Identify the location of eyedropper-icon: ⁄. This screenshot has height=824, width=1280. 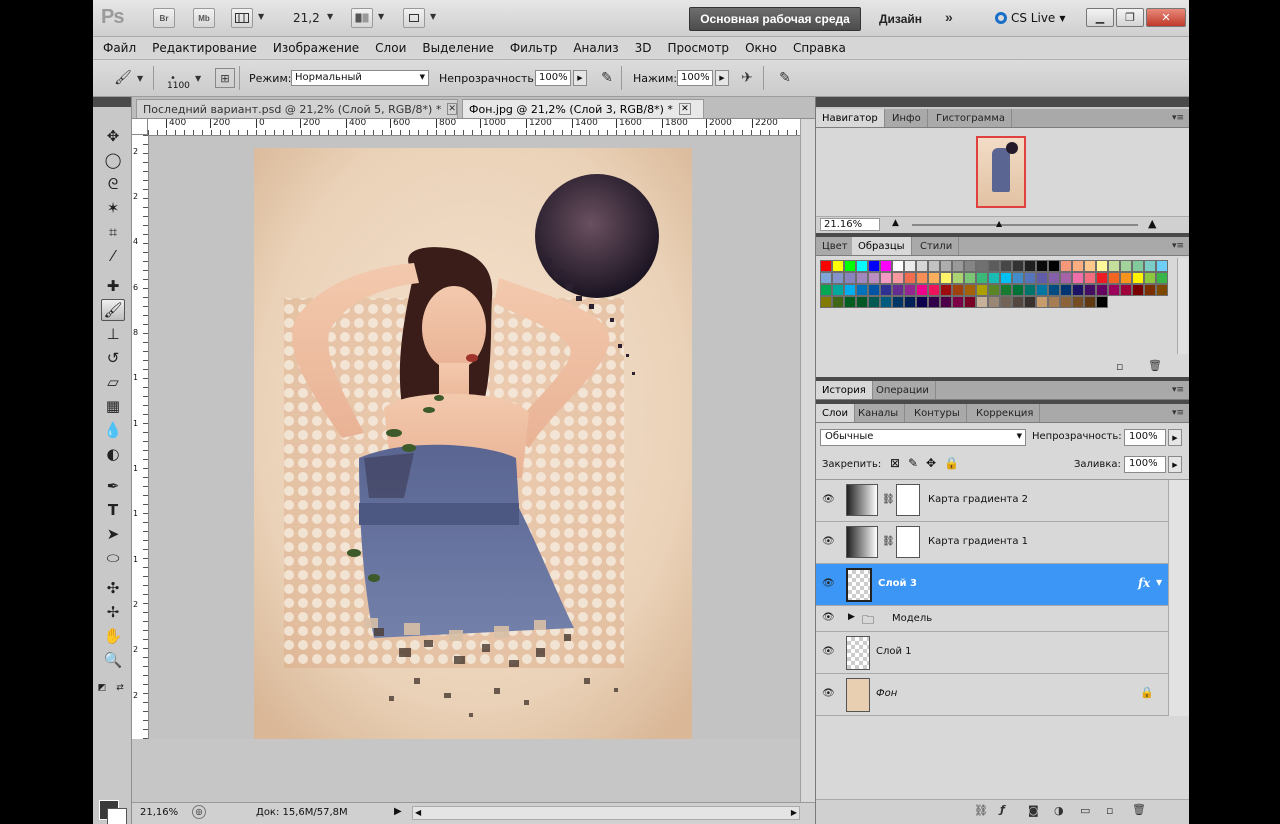
(113, 256).